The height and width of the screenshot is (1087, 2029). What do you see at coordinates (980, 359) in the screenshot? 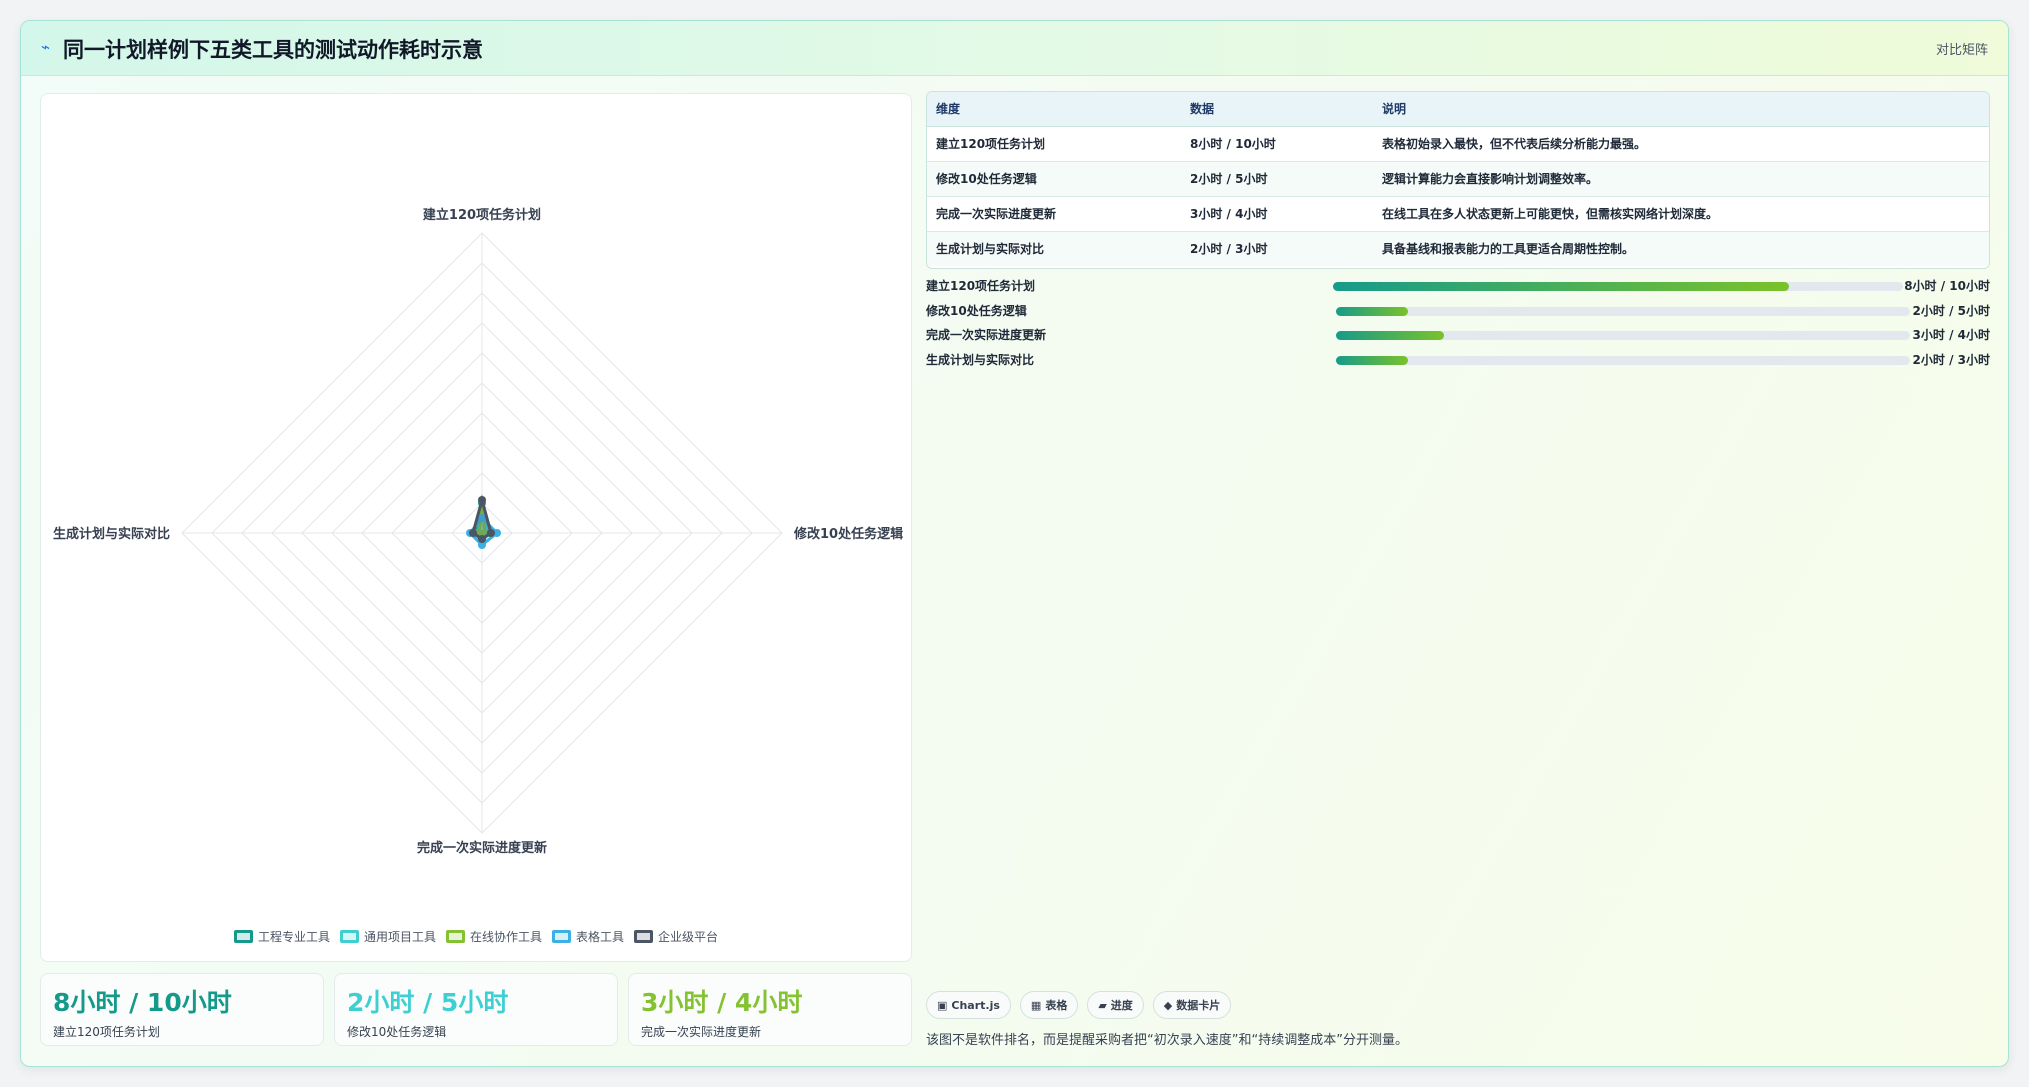
I see `bar-label: 生成计划与实际对比` at bounding box center [980, 359].